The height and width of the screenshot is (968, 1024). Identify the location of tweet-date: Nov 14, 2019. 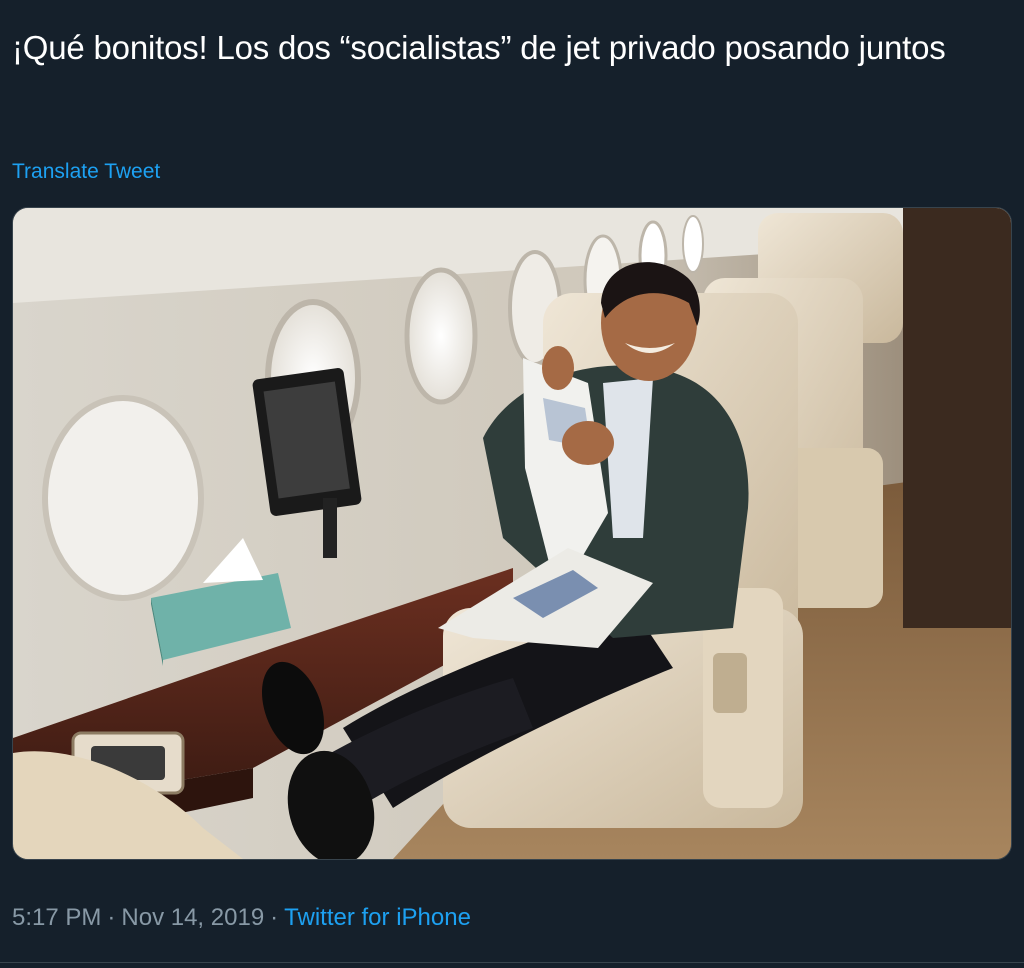
(192, 917).